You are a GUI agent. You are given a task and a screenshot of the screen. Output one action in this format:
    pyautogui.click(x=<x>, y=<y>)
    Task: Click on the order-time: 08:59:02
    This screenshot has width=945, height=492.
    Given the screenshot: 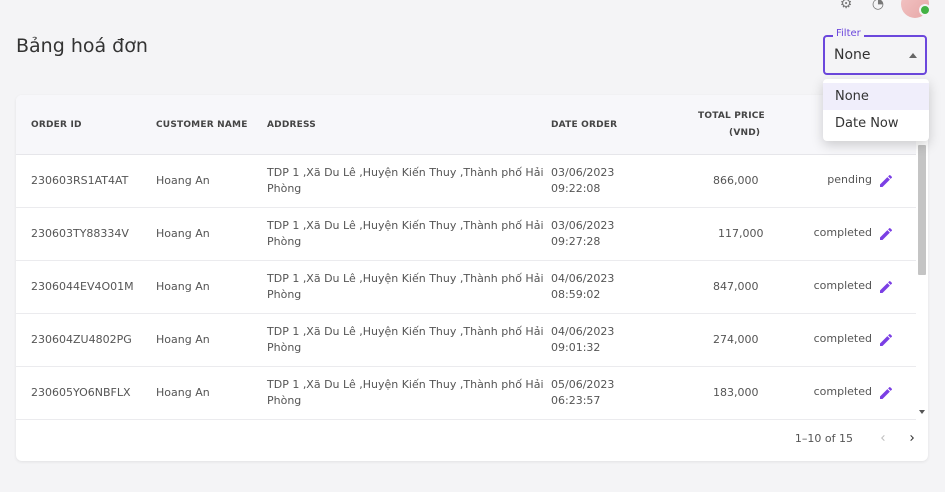 What is the action you would take?
    pyautogui.click(x=576, y=294)
    